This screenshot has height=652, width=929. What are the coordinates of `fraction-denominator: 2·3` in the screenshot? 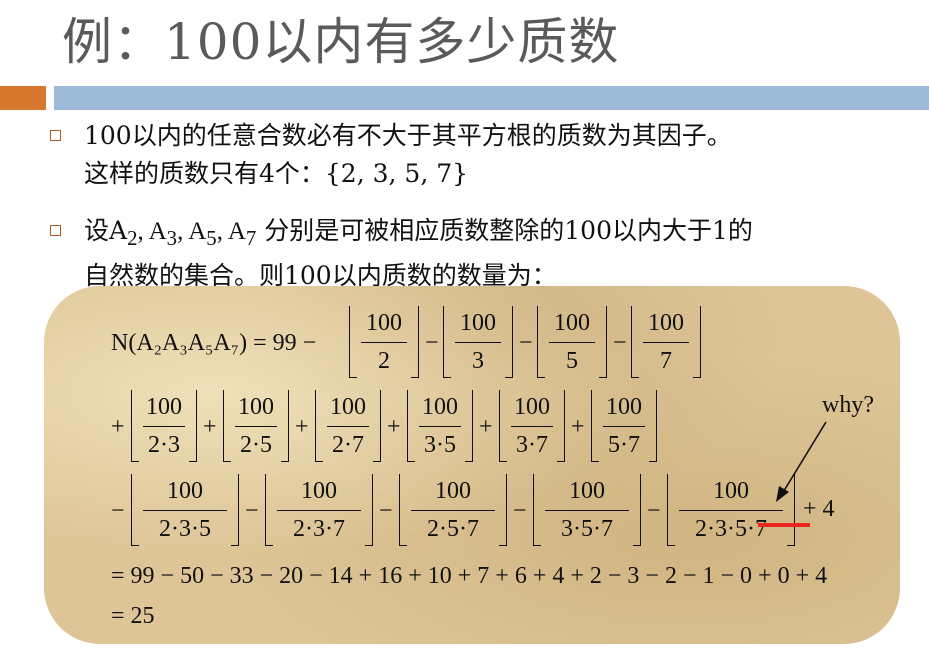 It's located at (164, 445).